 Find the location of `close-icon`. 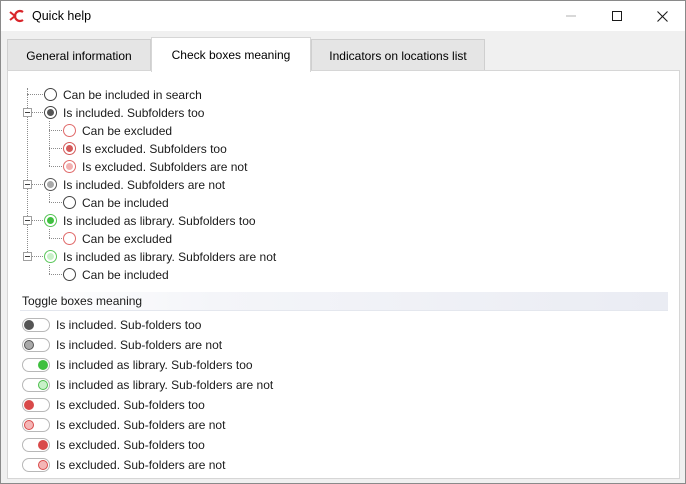

close-icon is located at coordinates (662, 16).